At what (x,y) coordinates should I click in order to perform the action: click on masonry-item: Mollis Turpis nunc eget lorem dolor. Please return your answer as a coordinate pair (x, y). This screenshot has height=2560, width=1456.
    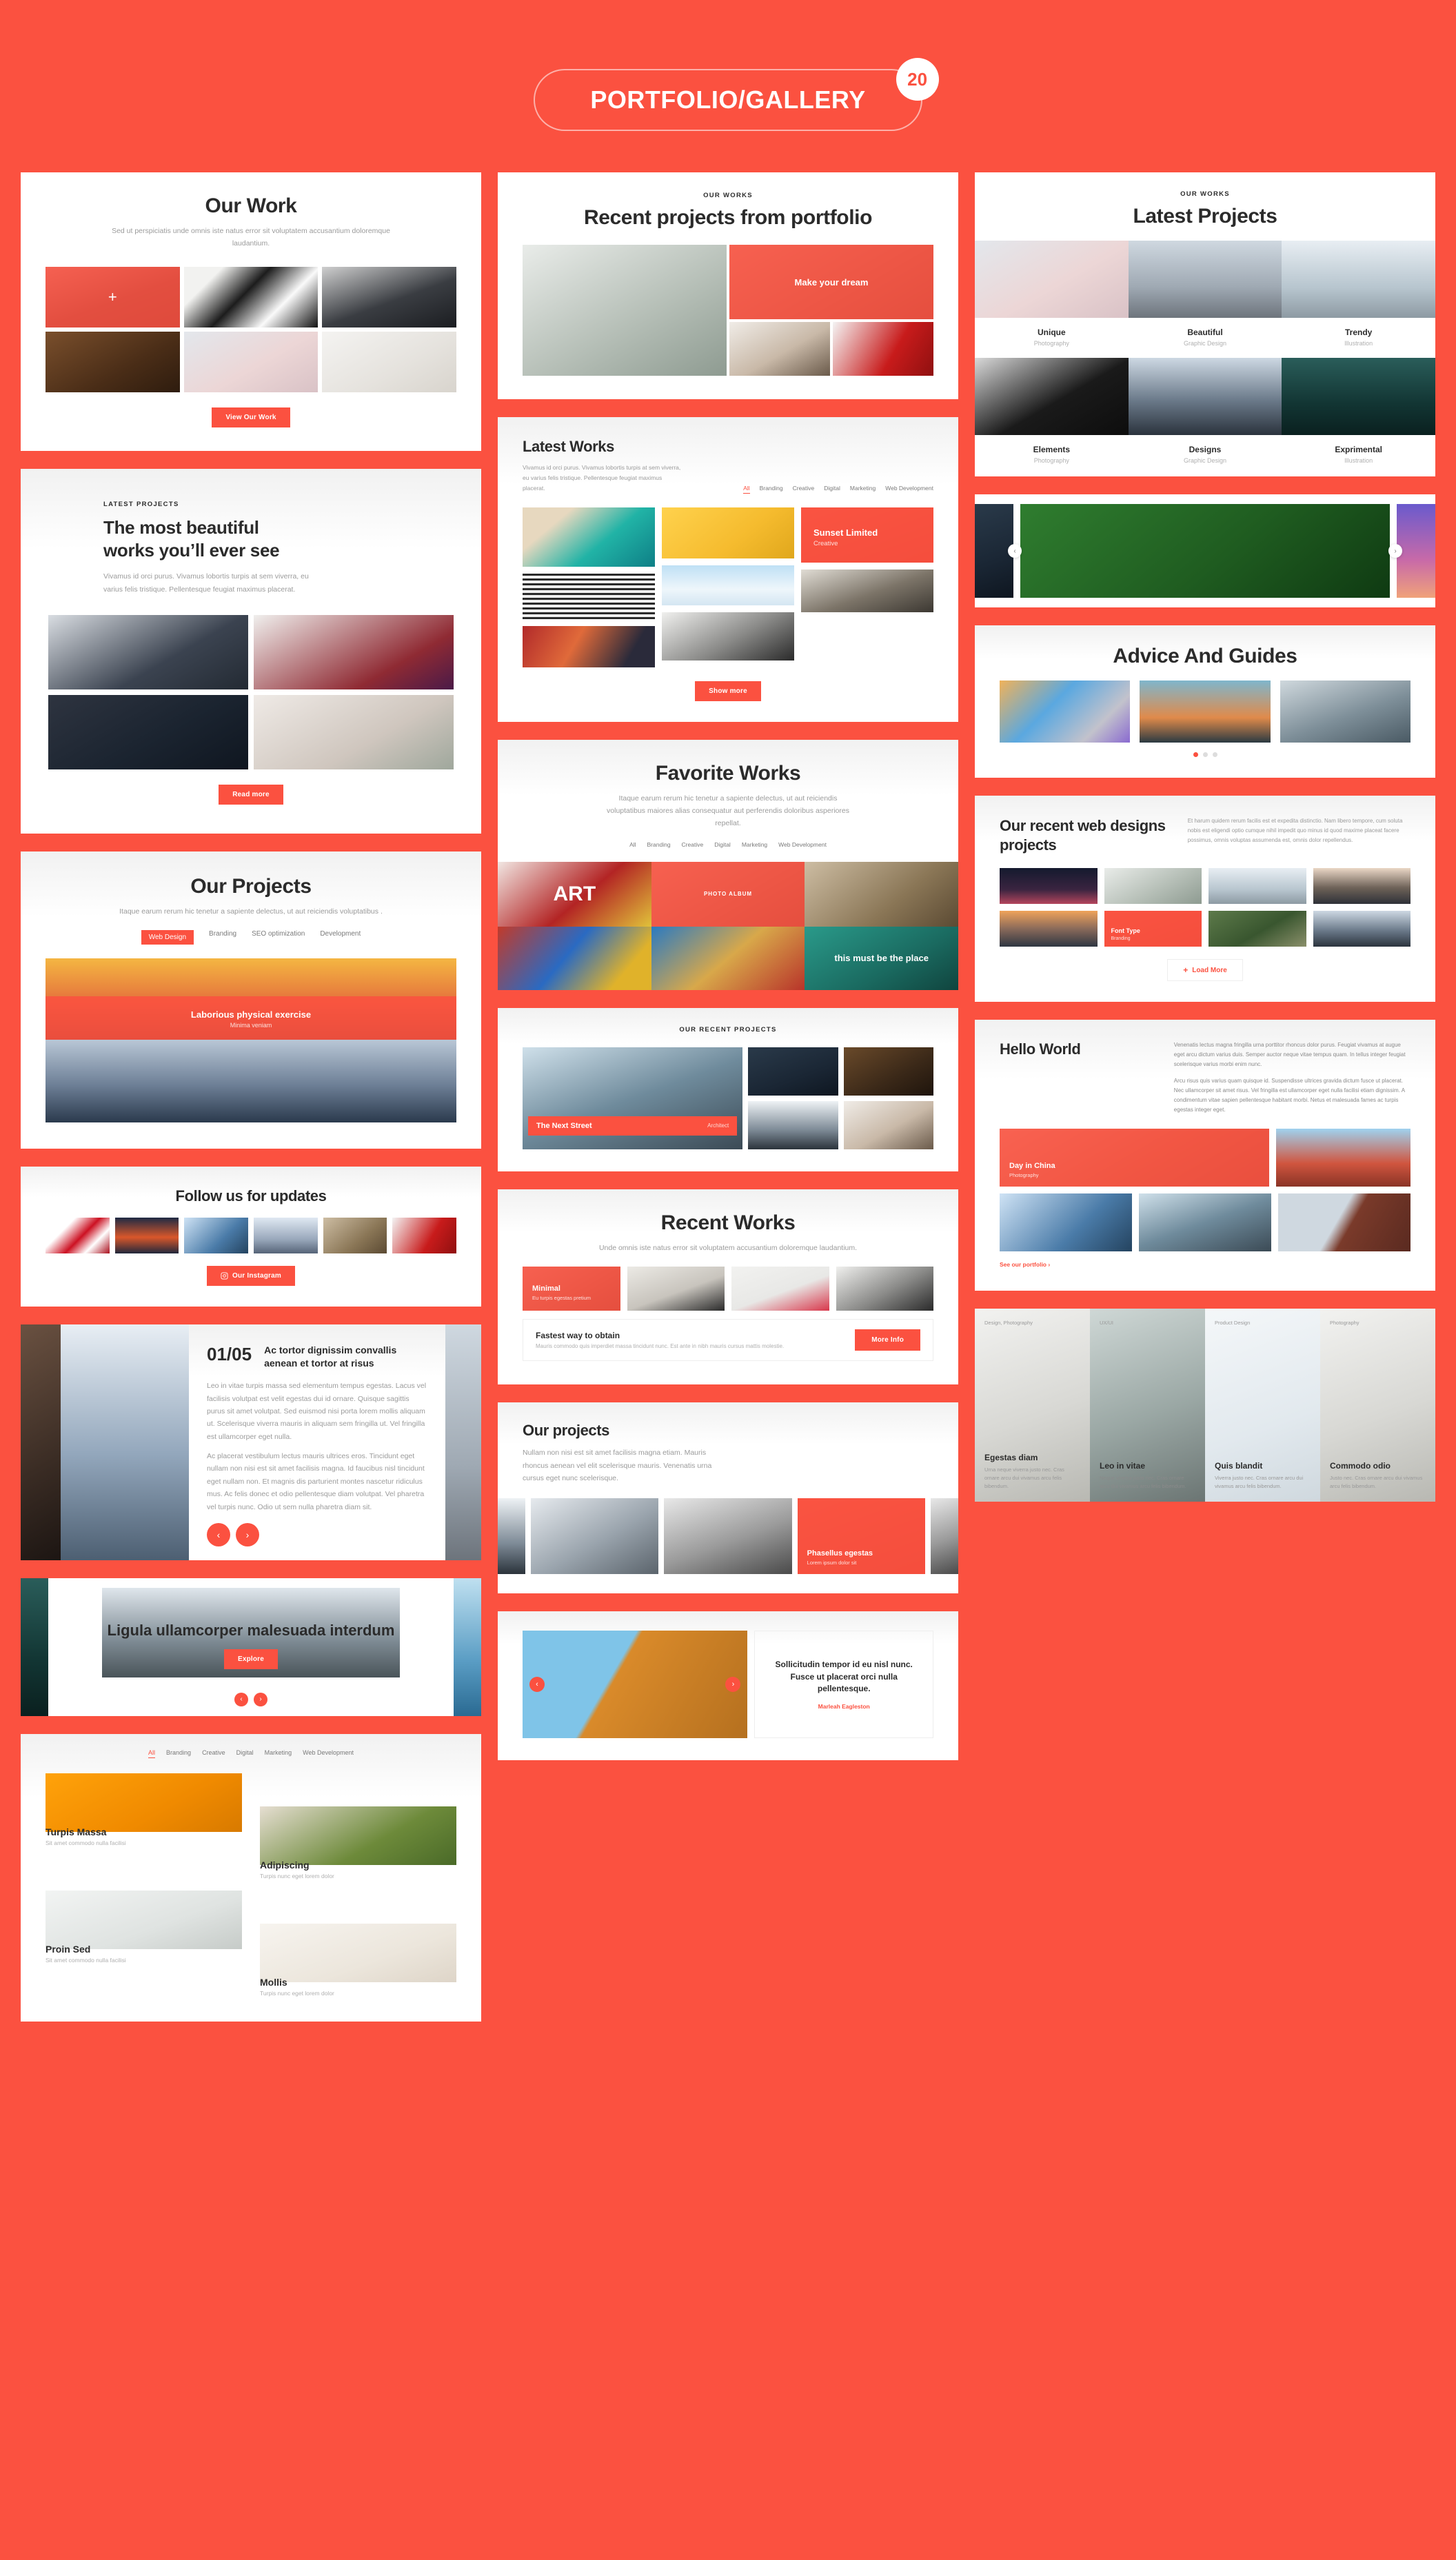
    Looking at the image, I should click on (358, 1960).